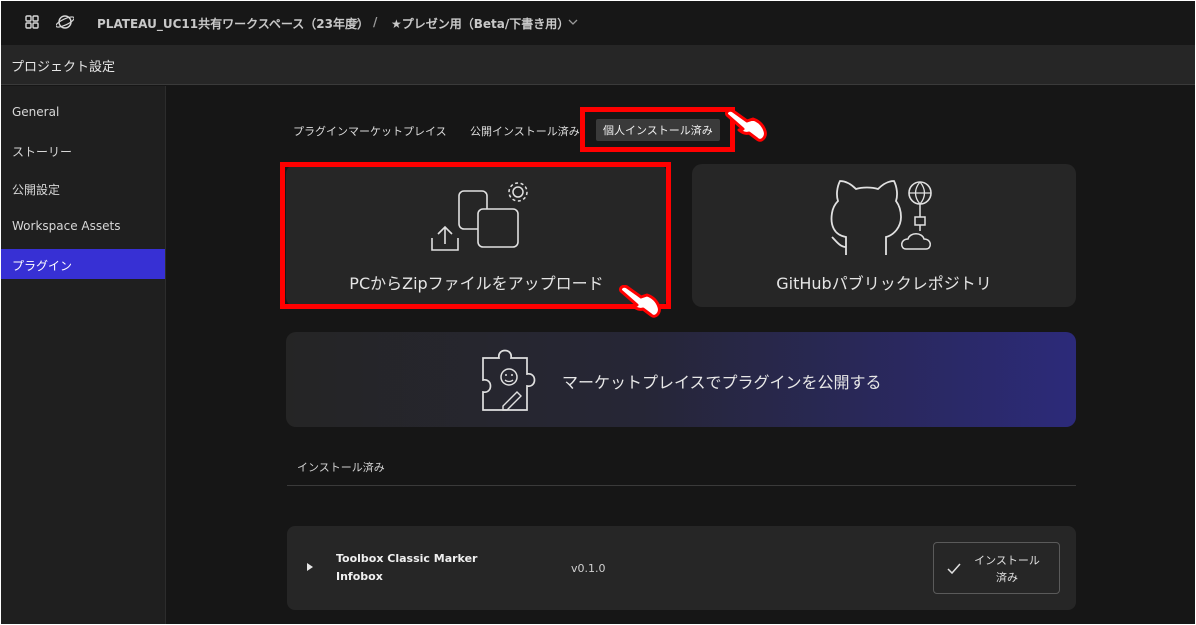 This screenshot has width=1196, height=625. Describe the element at coordinates (509, 380) in the screenshot. I see `puzzle-piece-icon` at that location.